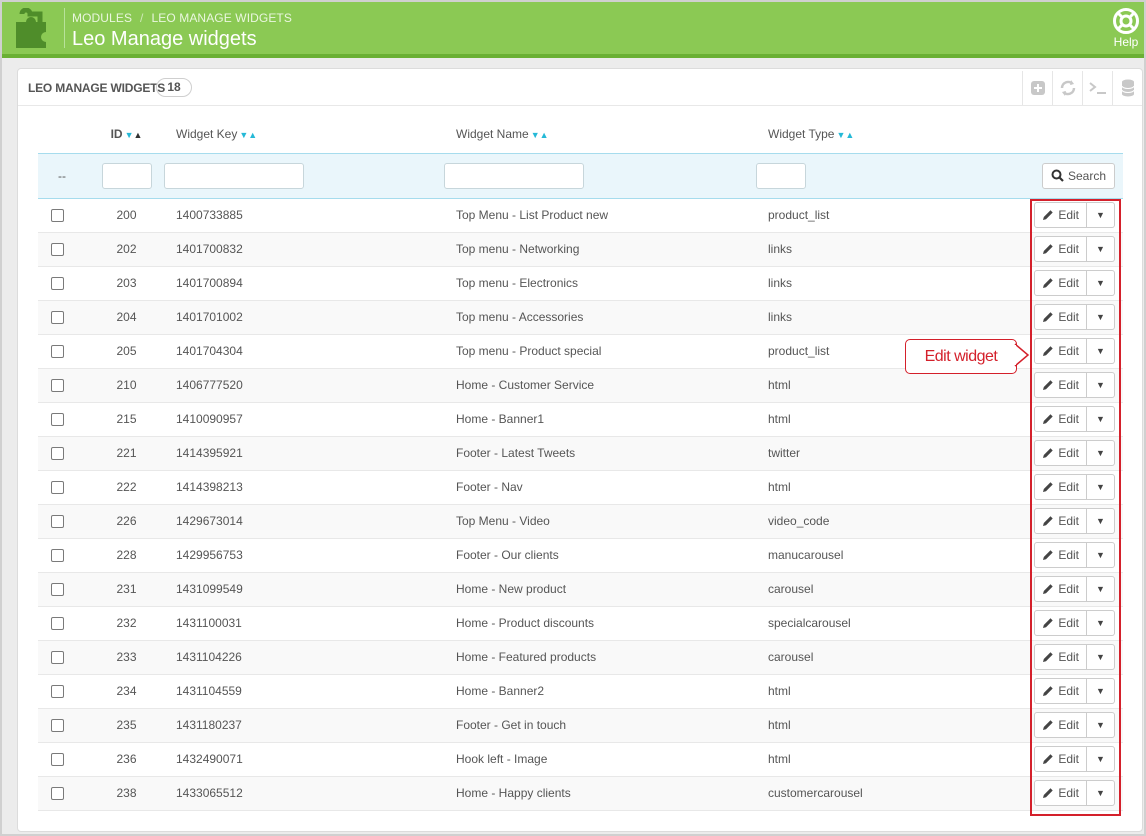 The image size is (1146, 836). I want to click on table-row: 222 1414398213 Footer - Nav html Edit ▼, so click(580, 487).